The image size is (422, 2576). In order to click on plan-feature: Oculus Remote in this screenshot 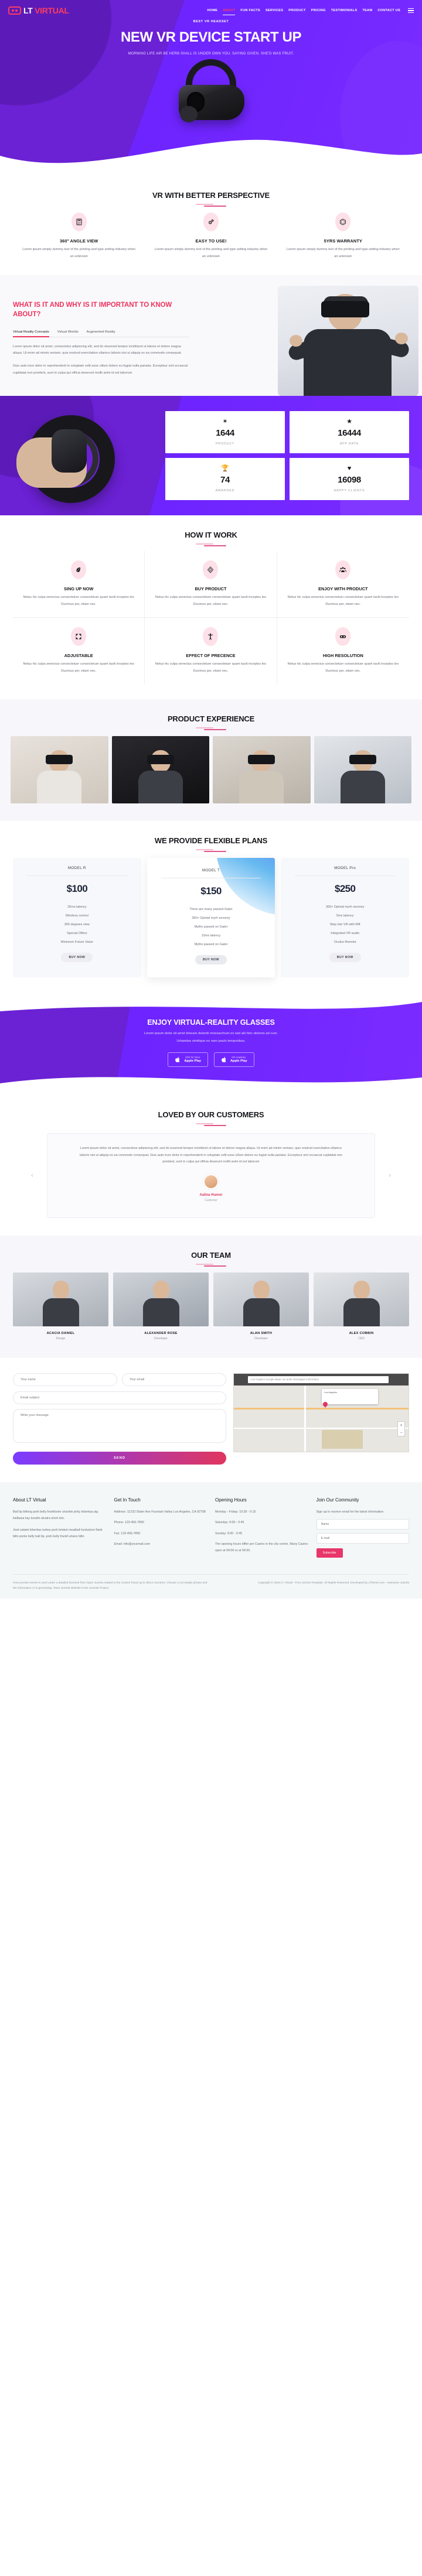, I will do `click(345, 942)`.